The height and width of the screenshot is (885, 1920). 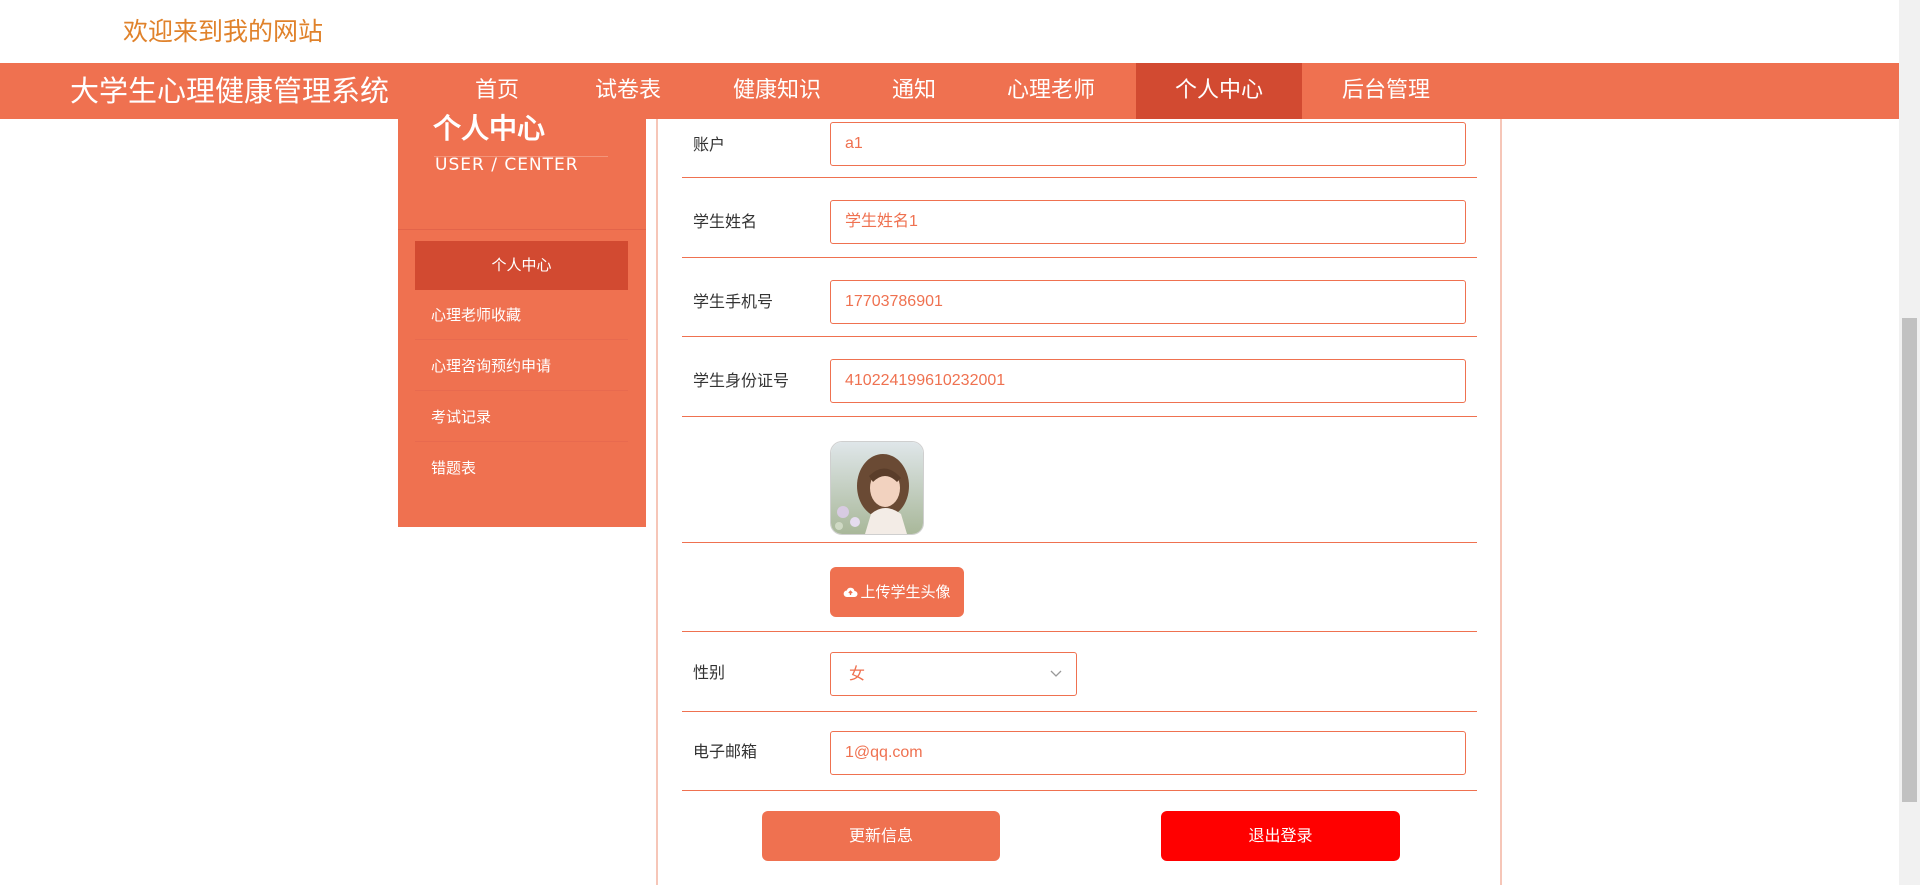 What do you see at coordinates (489, 128) in the screenshot?
I see `sidebar-title: 个人中心` at bounding box center [489, 128].